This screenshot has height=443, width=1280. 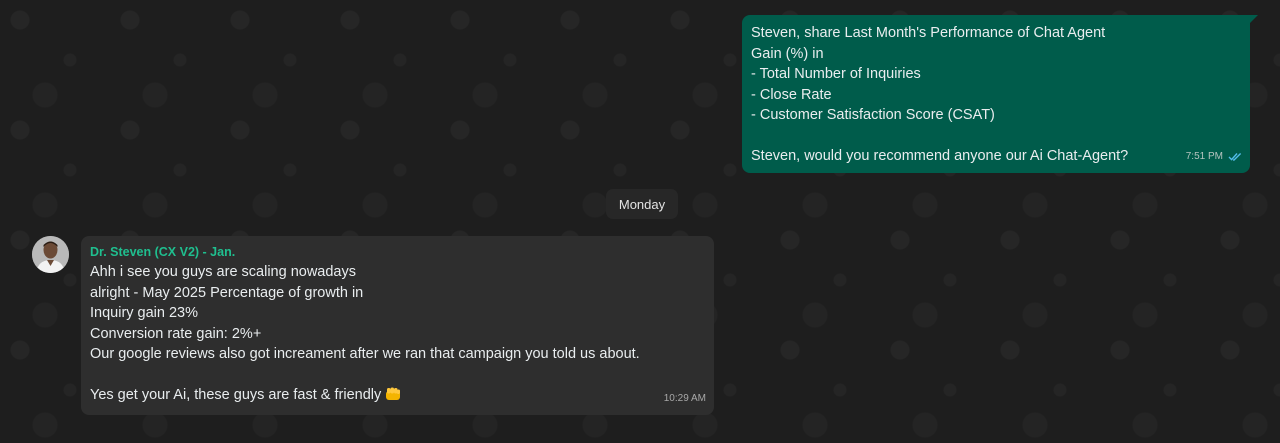 What do you see at coordinates (1235, 157) in the screenshot?
I see `double-check-read-icon` at bounding box center [1235, 157].